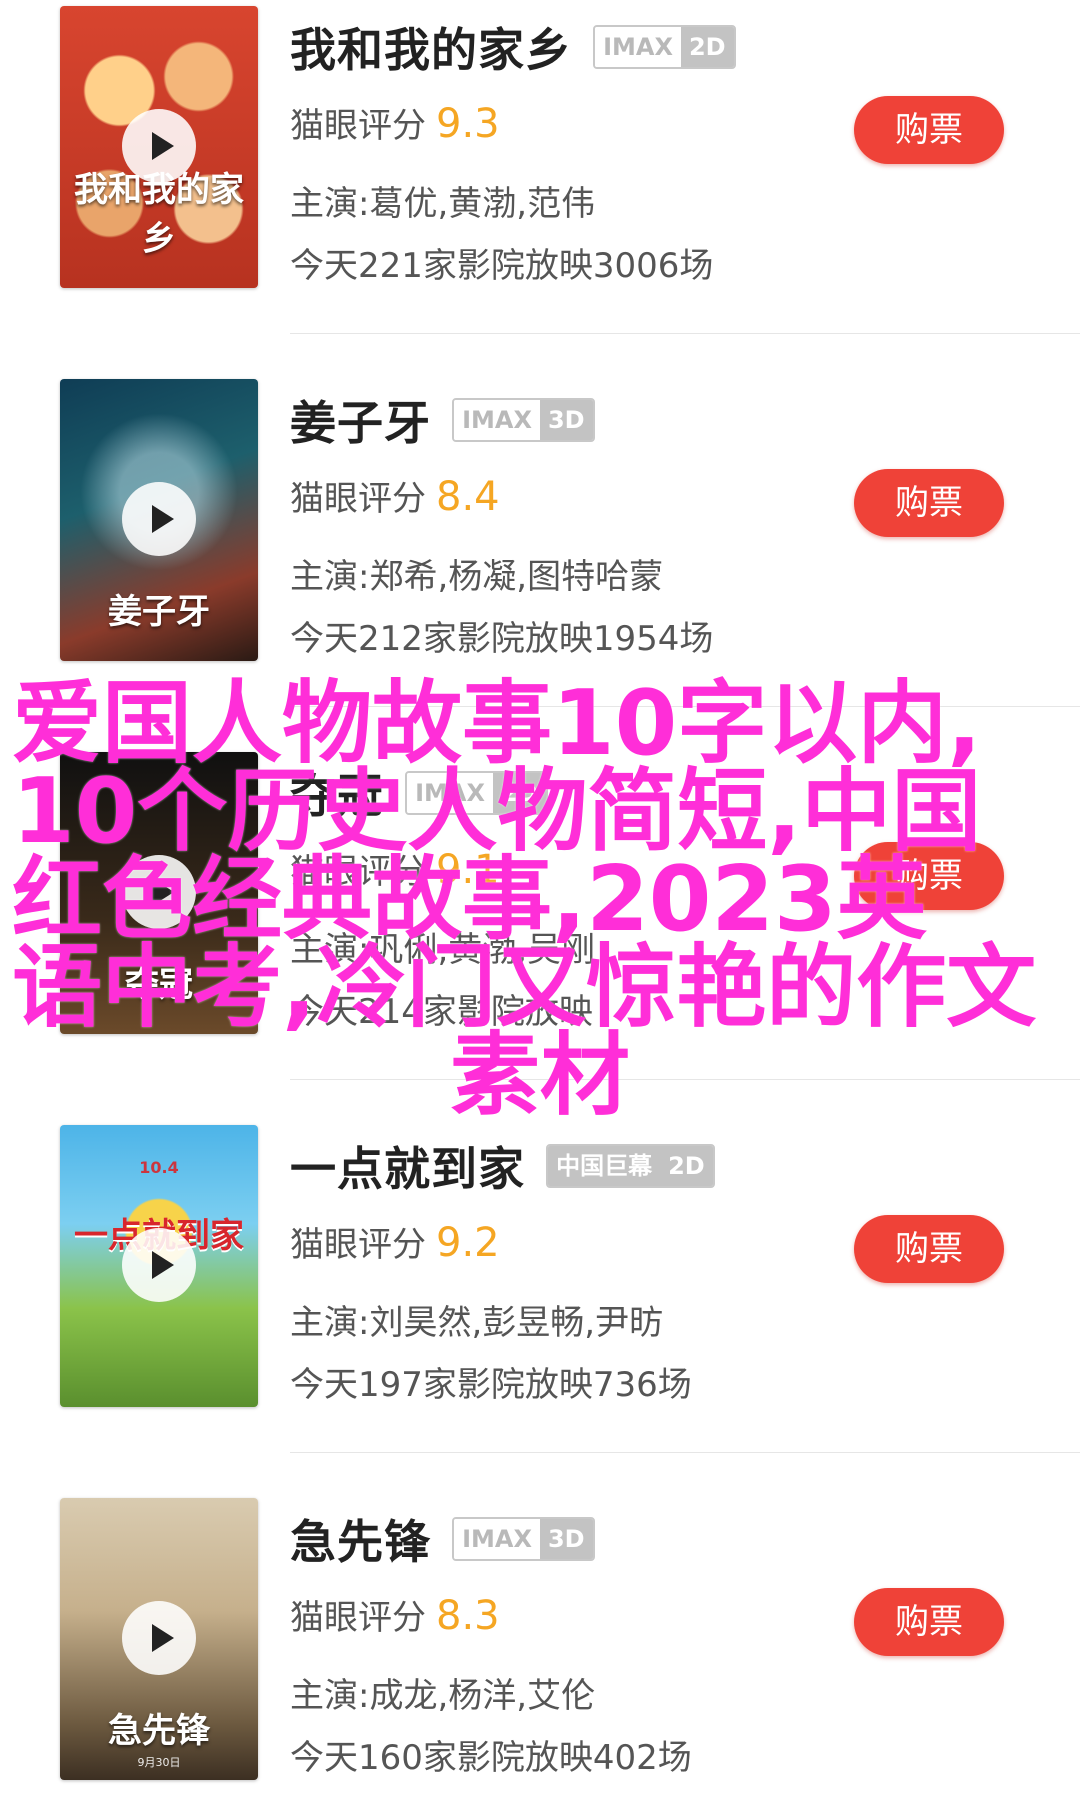  I want to click on movie-poster: 急先锋 9月30日, so click(159, 1639).